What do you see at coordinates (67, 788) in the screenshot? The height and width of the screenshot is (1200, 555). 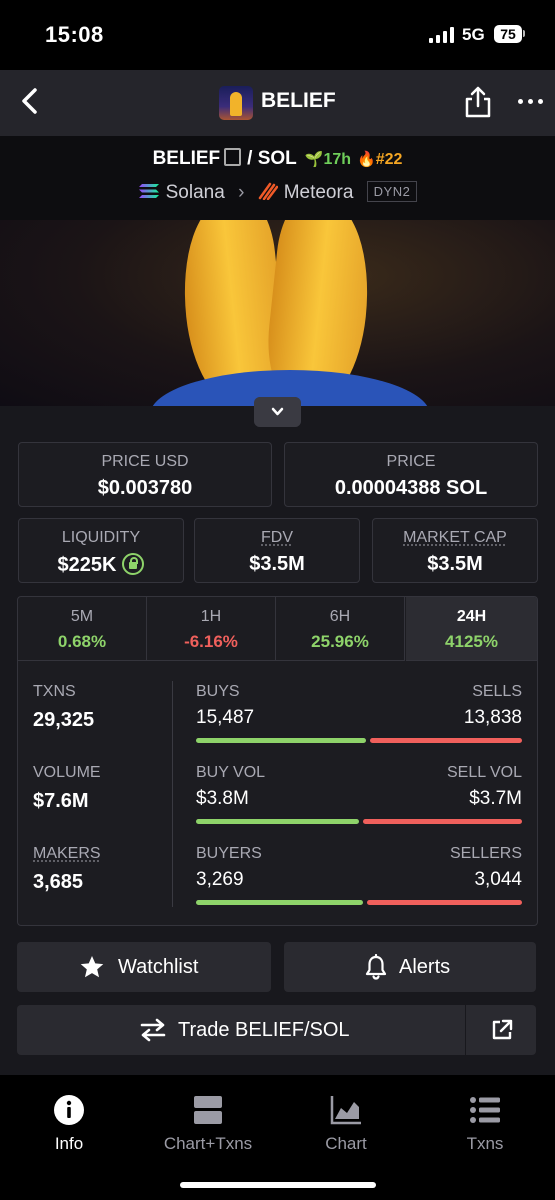 I see `volume-metric: VOLUME $7.6M` at bounding box center [67, 788].